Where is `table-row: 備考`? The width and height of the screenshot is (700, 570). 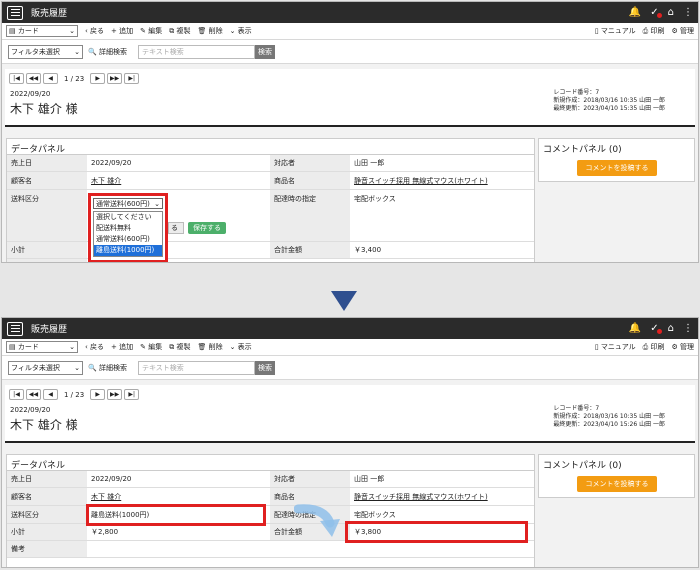
table-row: 備考 is located at coordinates (270, 549).